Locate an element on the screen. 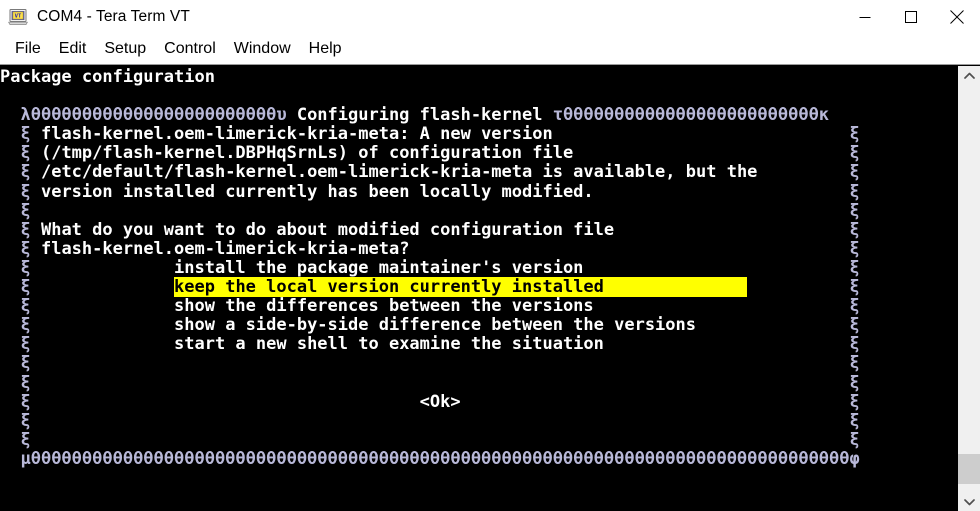 This screenshot has width=980, height=511. scrollbar-down-button is located at coordinates (969, 501).